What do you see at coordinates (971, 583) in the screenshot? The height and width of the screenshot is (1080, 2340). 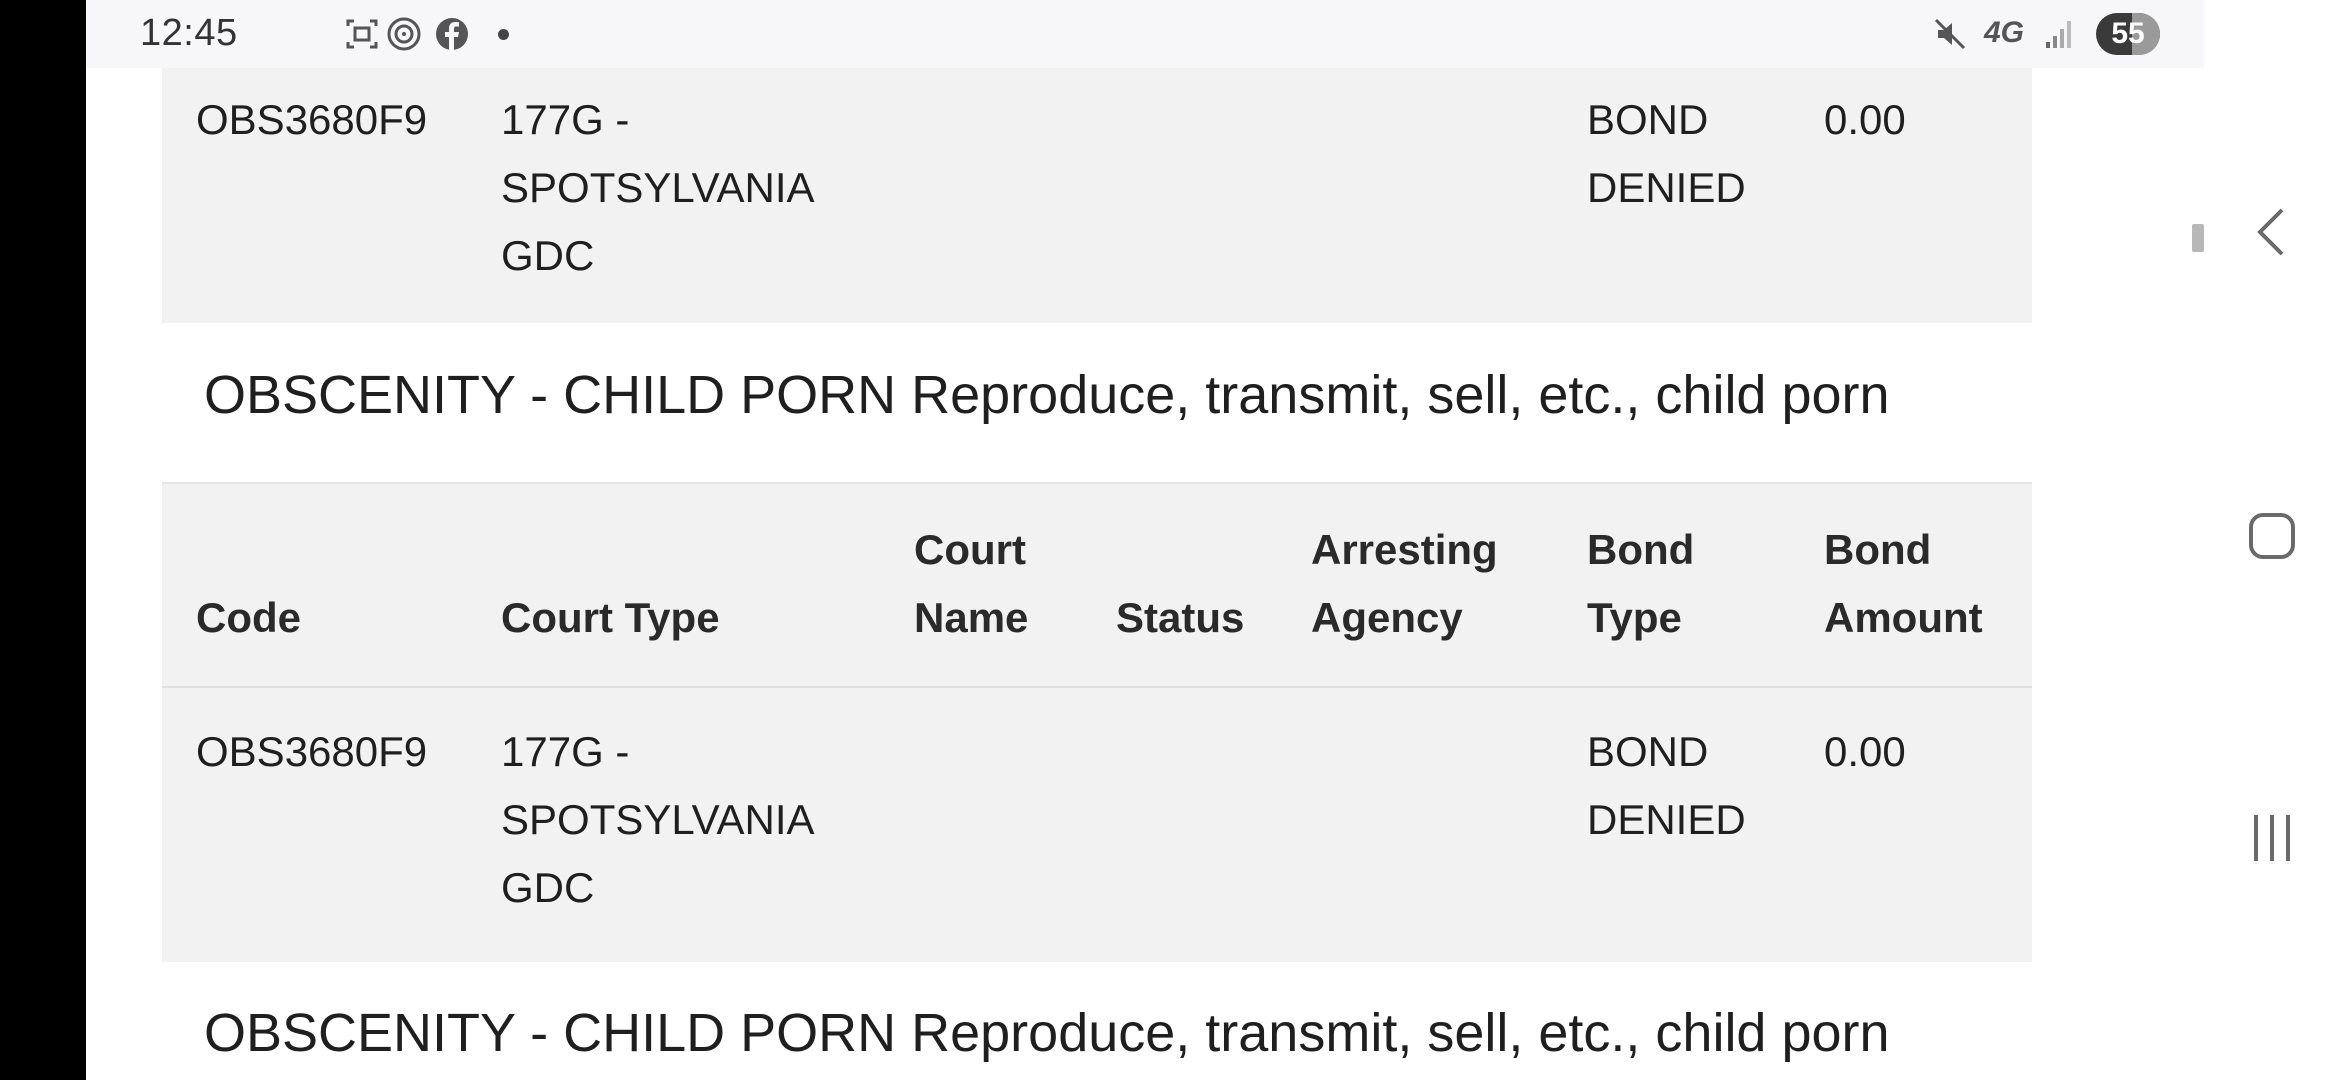 I see `header-court-name: Court Name` at bounding box center [971, 583].